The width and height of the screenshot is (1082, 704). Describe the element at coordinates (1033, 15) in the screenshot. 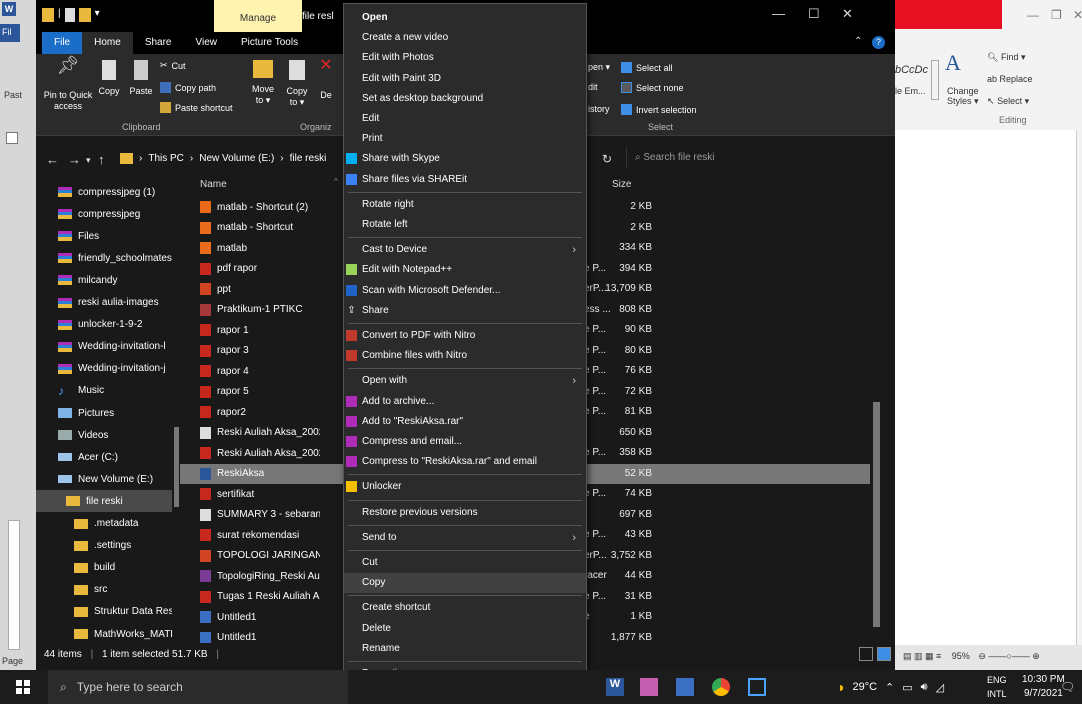

I see `word-minimize-button: —` at that location.